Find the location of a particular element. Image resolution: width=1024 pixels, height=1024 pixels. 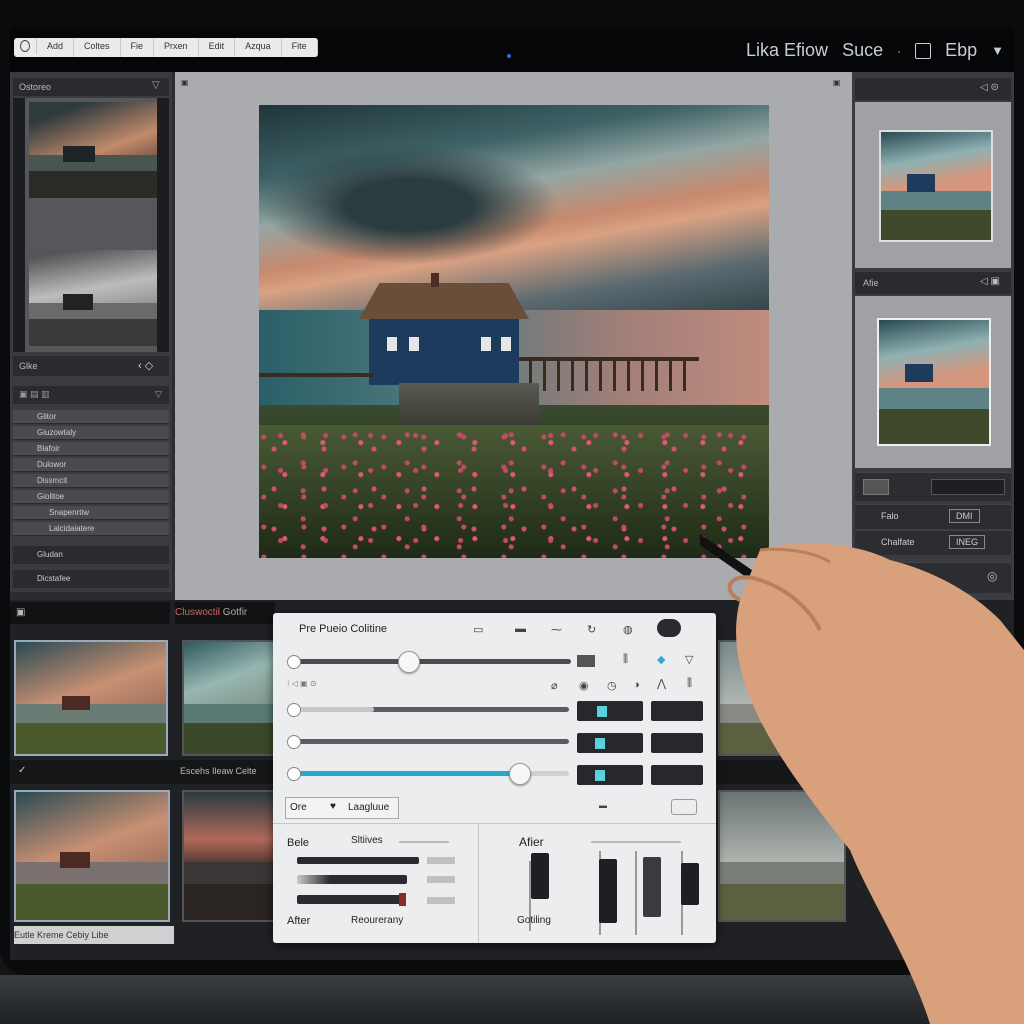

list-item: Dissmcit is located at coordinates (91, 481).